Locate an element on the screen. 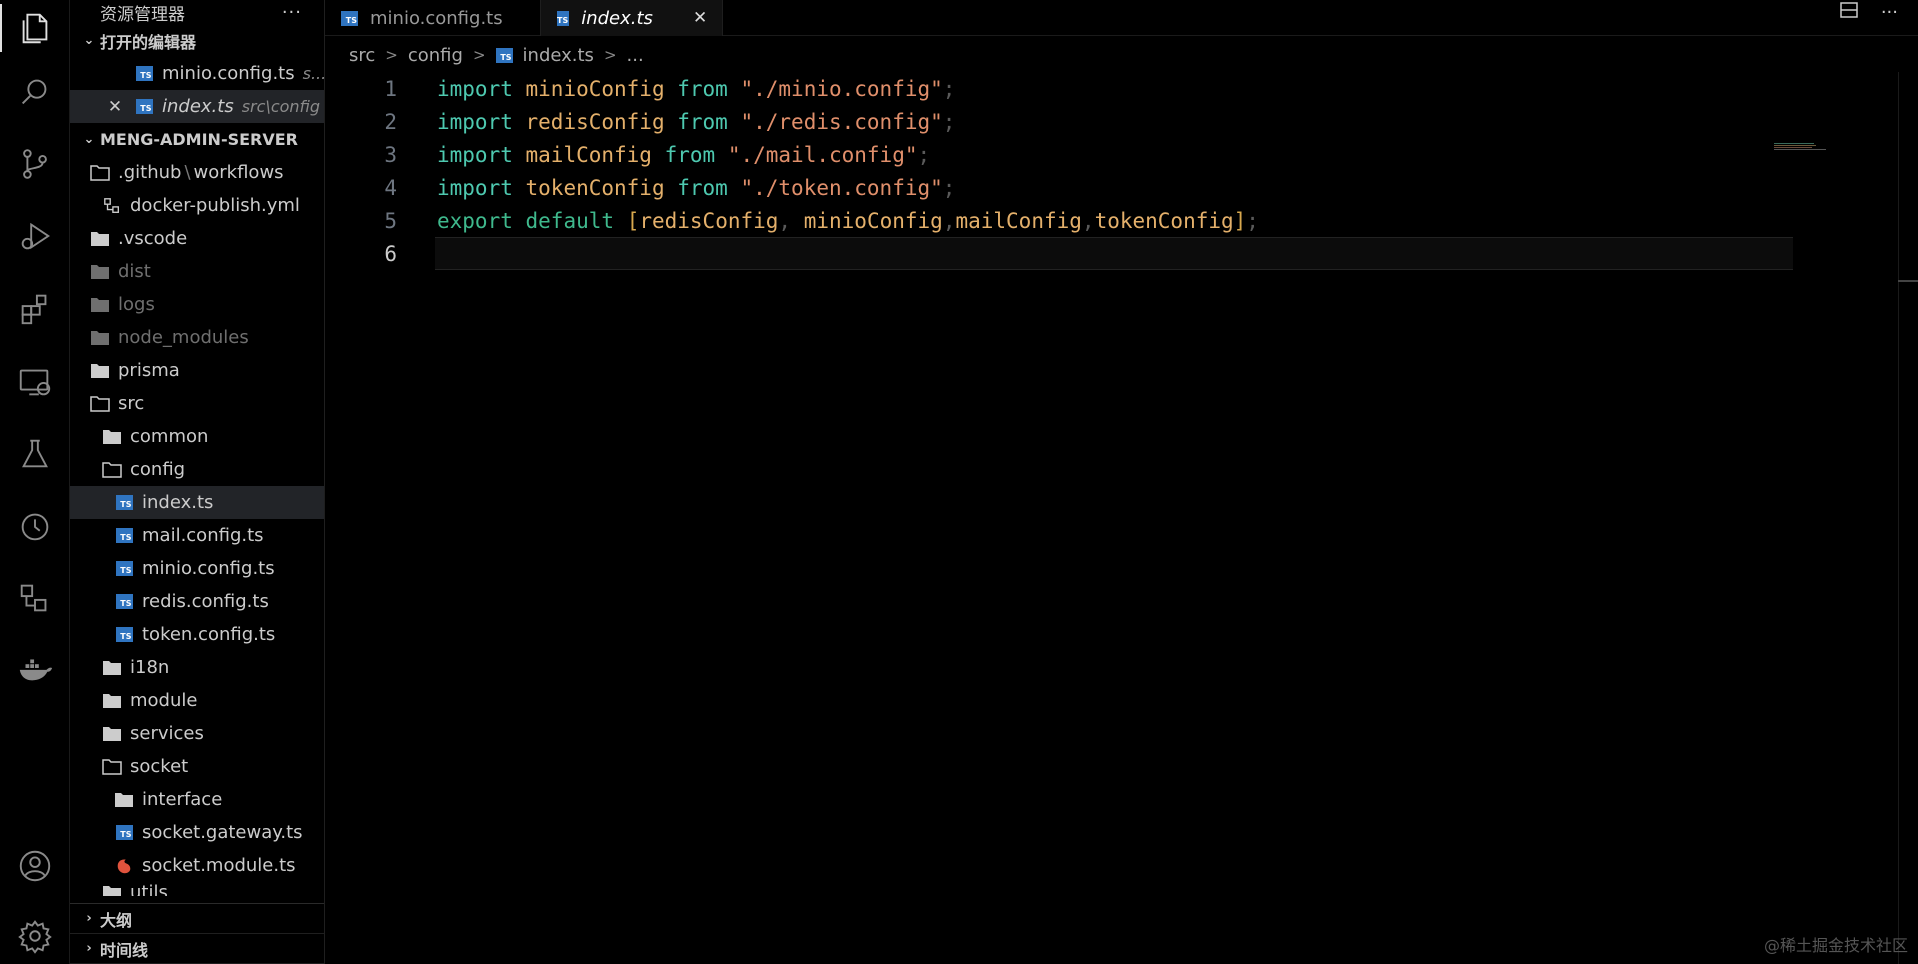 The image size is (1918, 964). gitlens-icon is located at coordinates (35, 598).